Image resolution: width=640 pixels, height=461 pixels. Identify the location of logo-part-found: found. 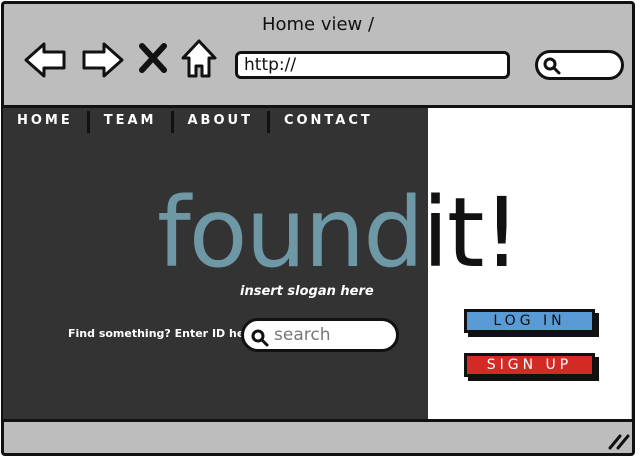
(290, 233).